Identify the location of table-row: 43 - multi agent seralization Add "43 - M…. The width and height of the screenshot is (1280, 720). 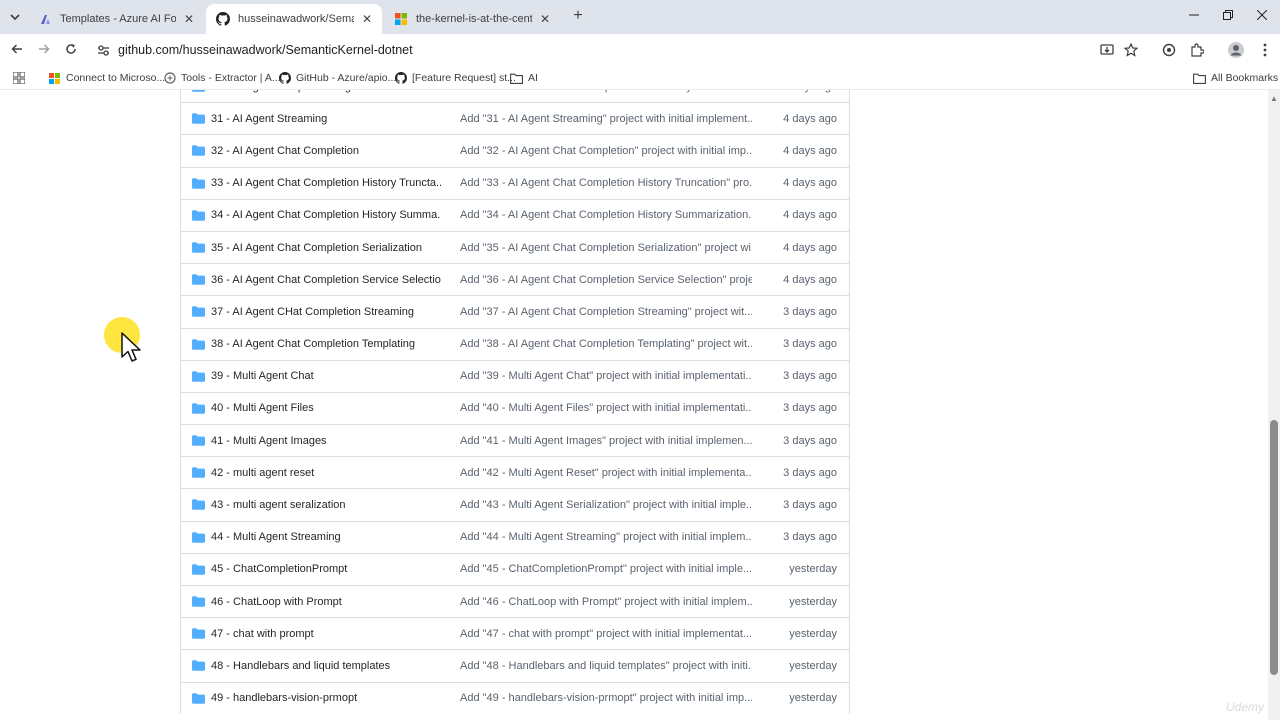
(515, 504).